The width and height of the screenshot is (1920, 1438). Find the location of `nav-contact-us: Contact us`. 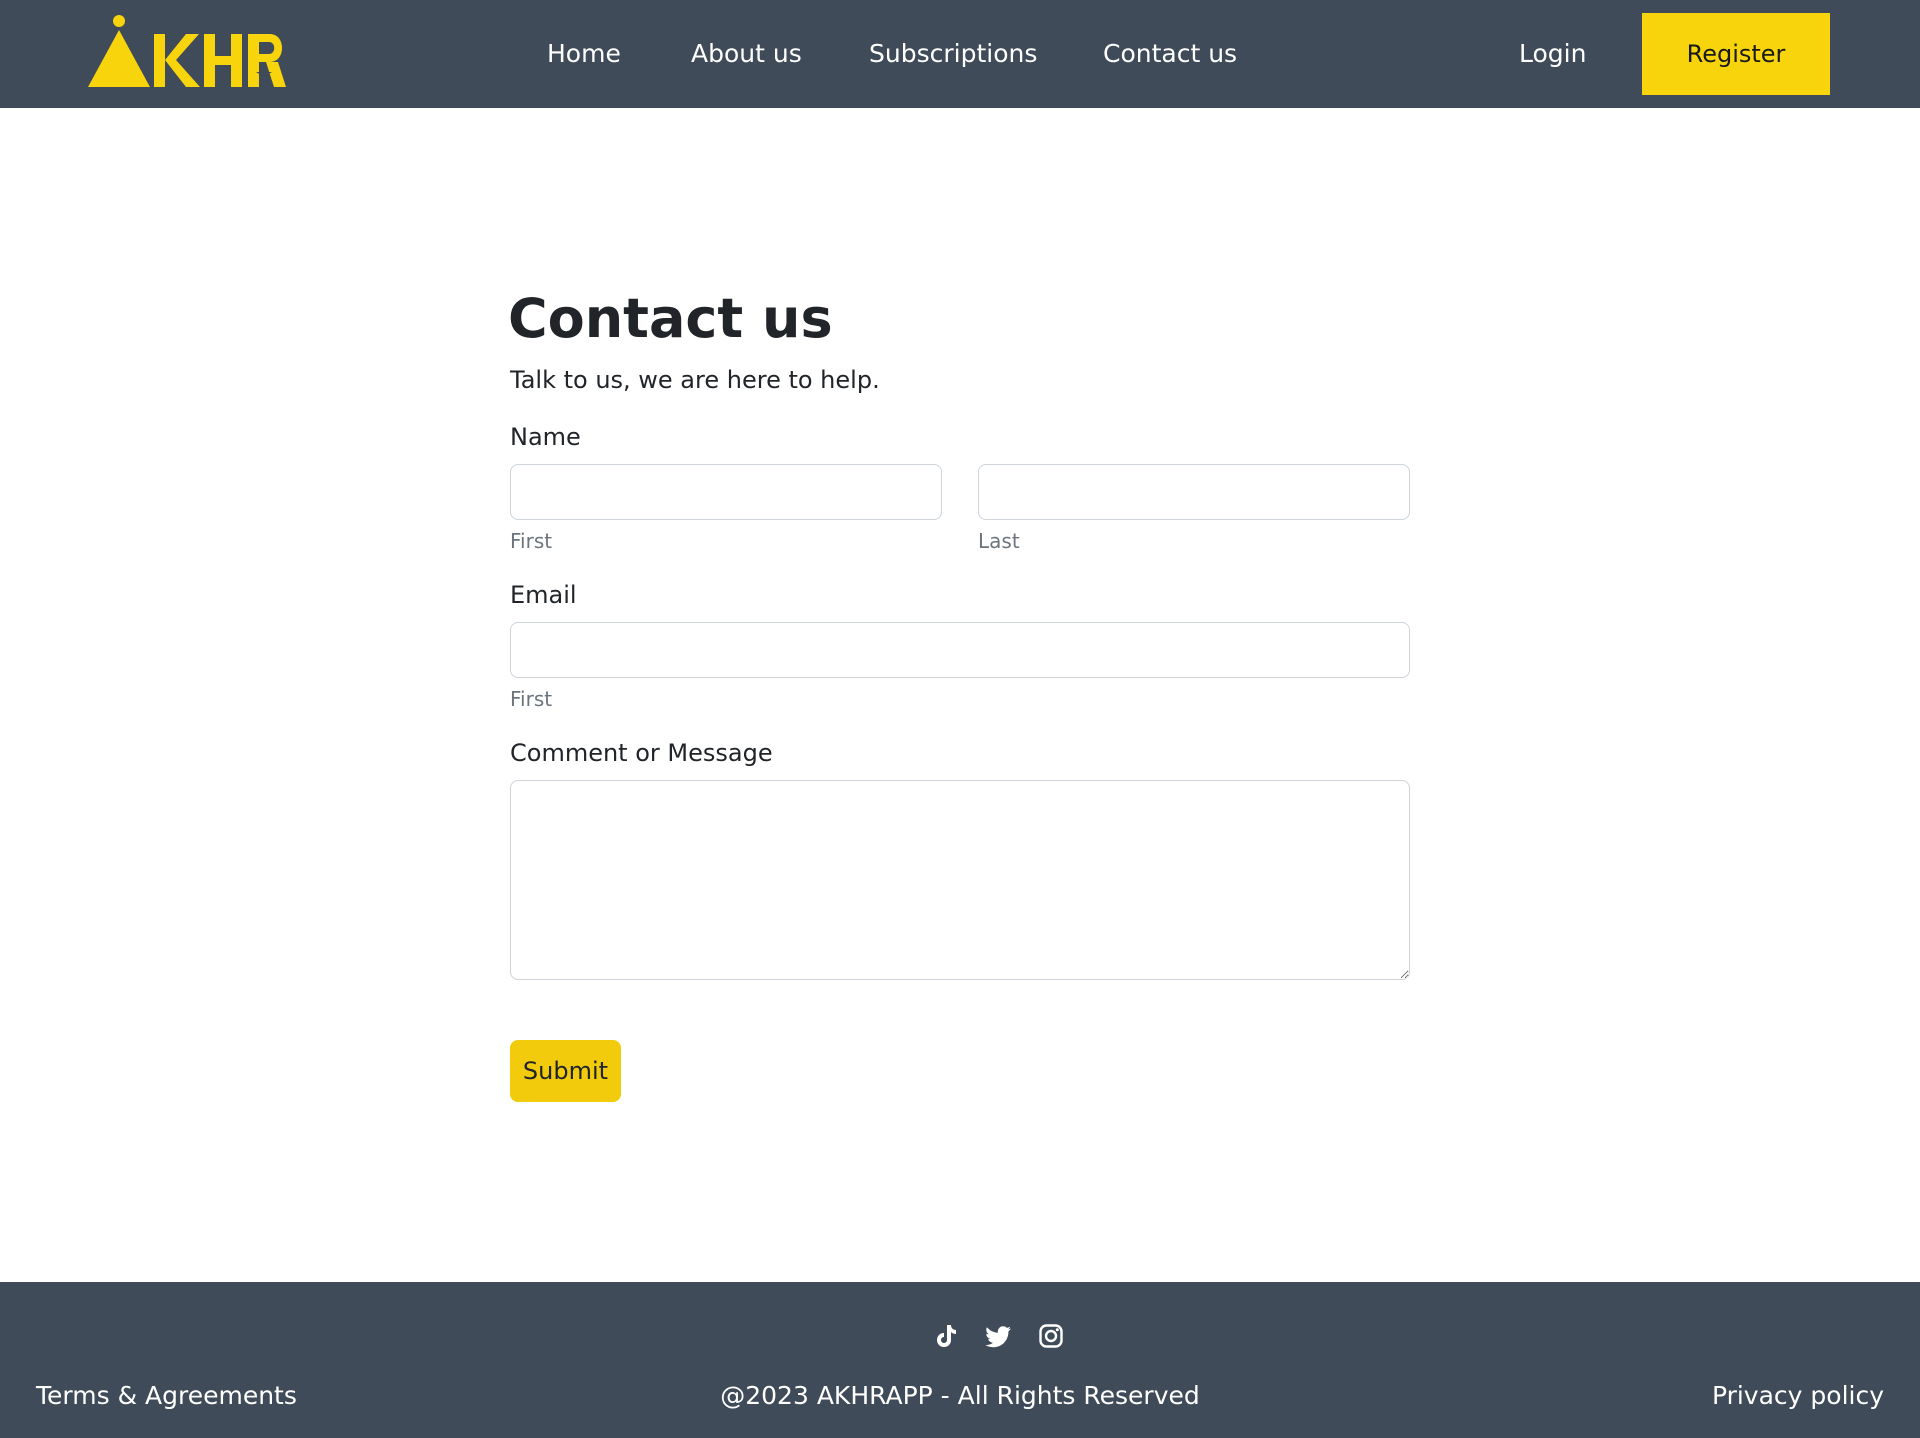

nav-contact-us: Contact us is located at coordinates (1170, 54).